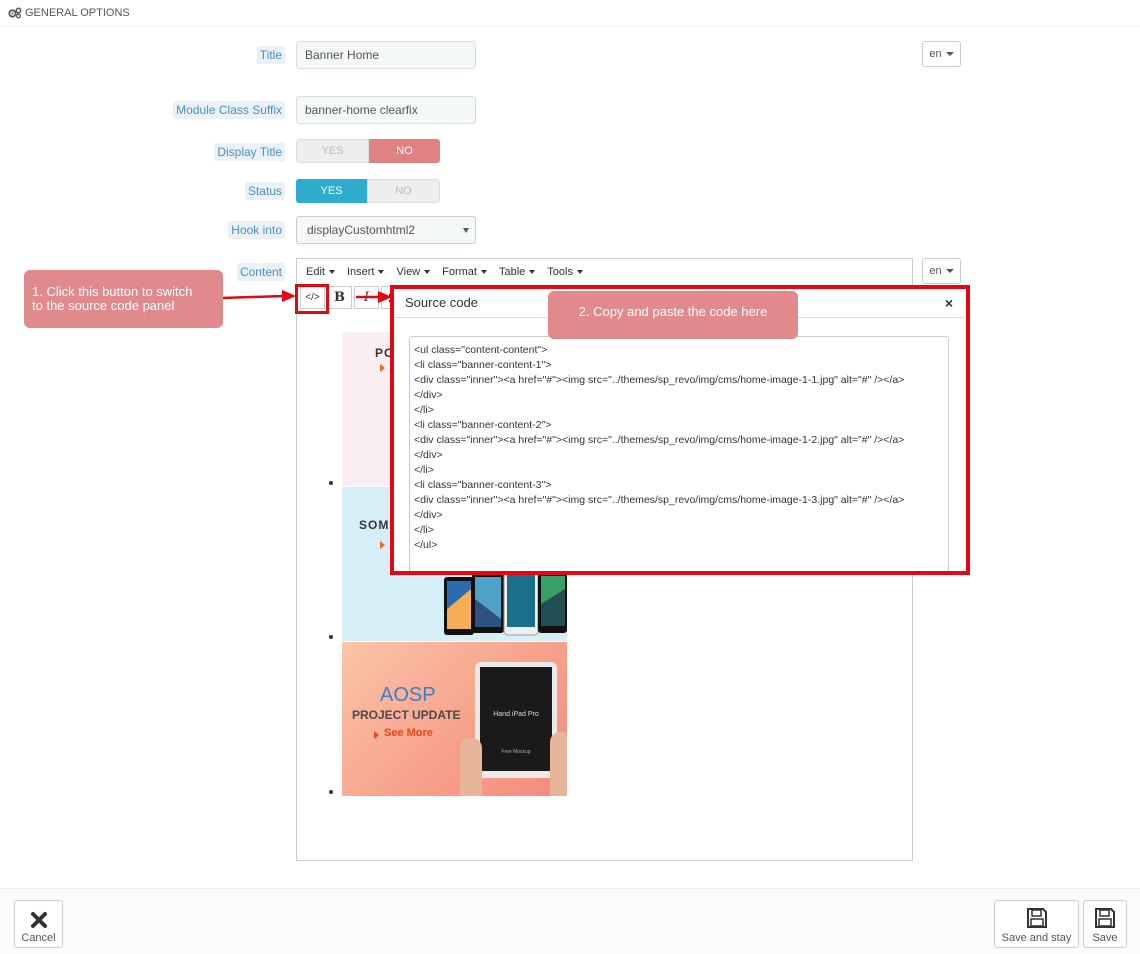  What do you see at coordinates (673, 315) in the screenshot?
I see `step-2-callout: 2. Copy and paste the code here` at bounding box center [673, 315].